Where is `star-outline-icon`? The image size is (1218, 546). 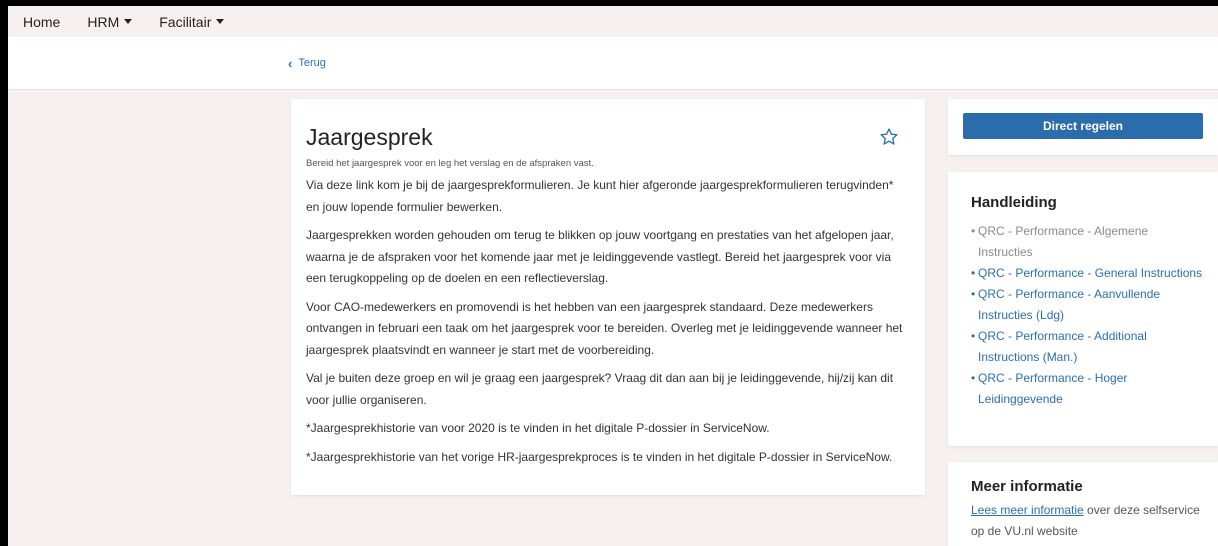
star-outline-icon is located at coordinates (889, 137).